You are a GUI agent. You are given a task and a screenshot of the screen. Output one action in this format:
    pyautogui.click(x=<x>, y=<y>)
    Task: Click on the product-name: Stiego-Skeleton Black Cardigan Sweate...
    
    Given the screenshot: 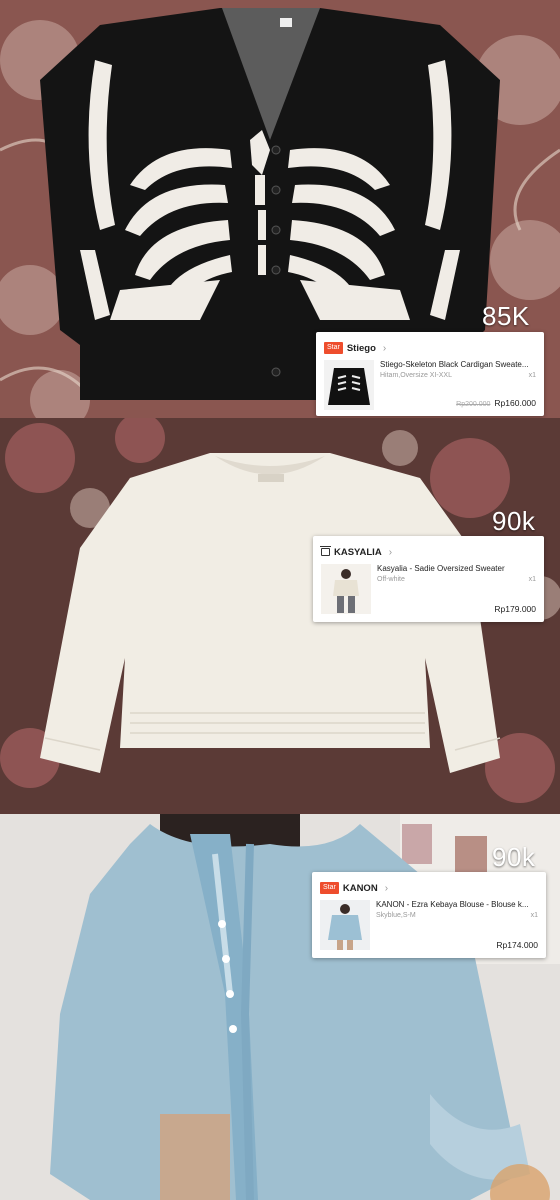 What is the action you would take?
    pyautogui.click(x=454, y=364)
    